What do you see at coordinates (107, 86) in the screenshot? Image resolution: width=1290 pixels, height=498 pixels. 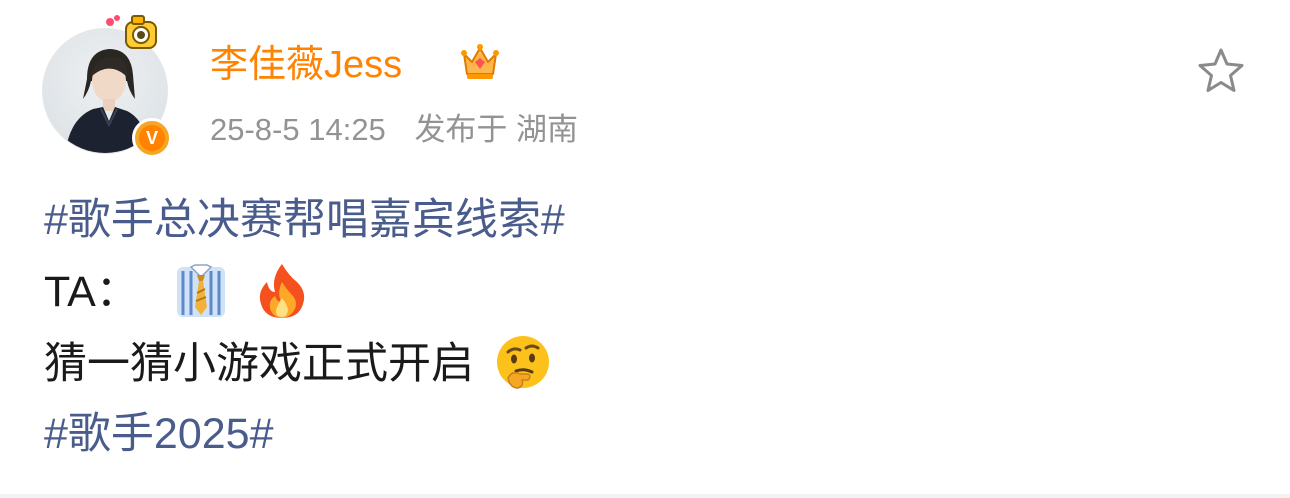 I see `avatar-container: V` at bounding box center [107, 86].